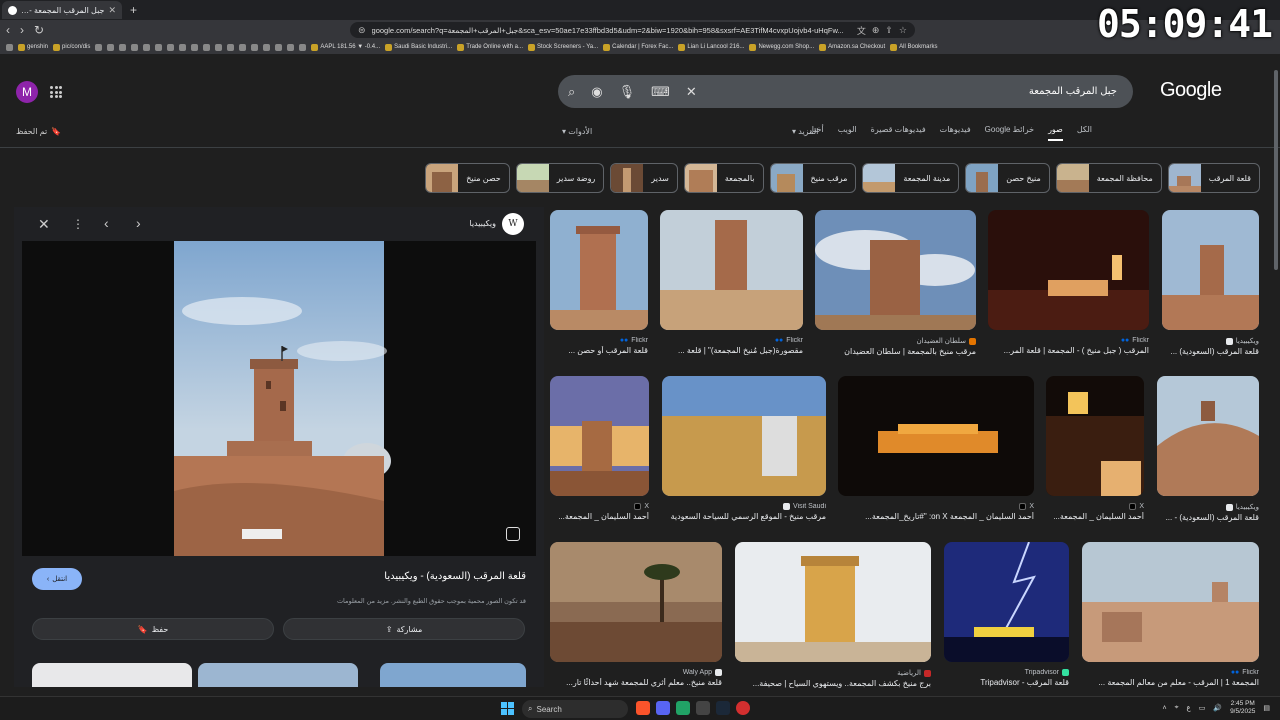 The width and height of the screenshot is (1280, 720). I want to click on share-button: ⇪ مشاركة, so click(404, 629).